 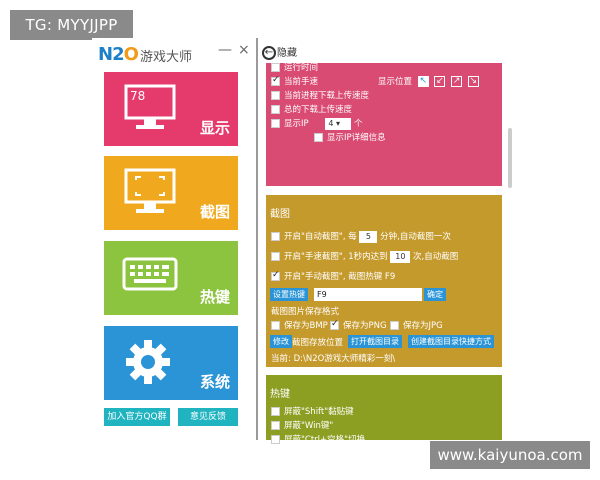 I want to click on set-hotkey-button: 设置热键, so click(x=289, y=294).